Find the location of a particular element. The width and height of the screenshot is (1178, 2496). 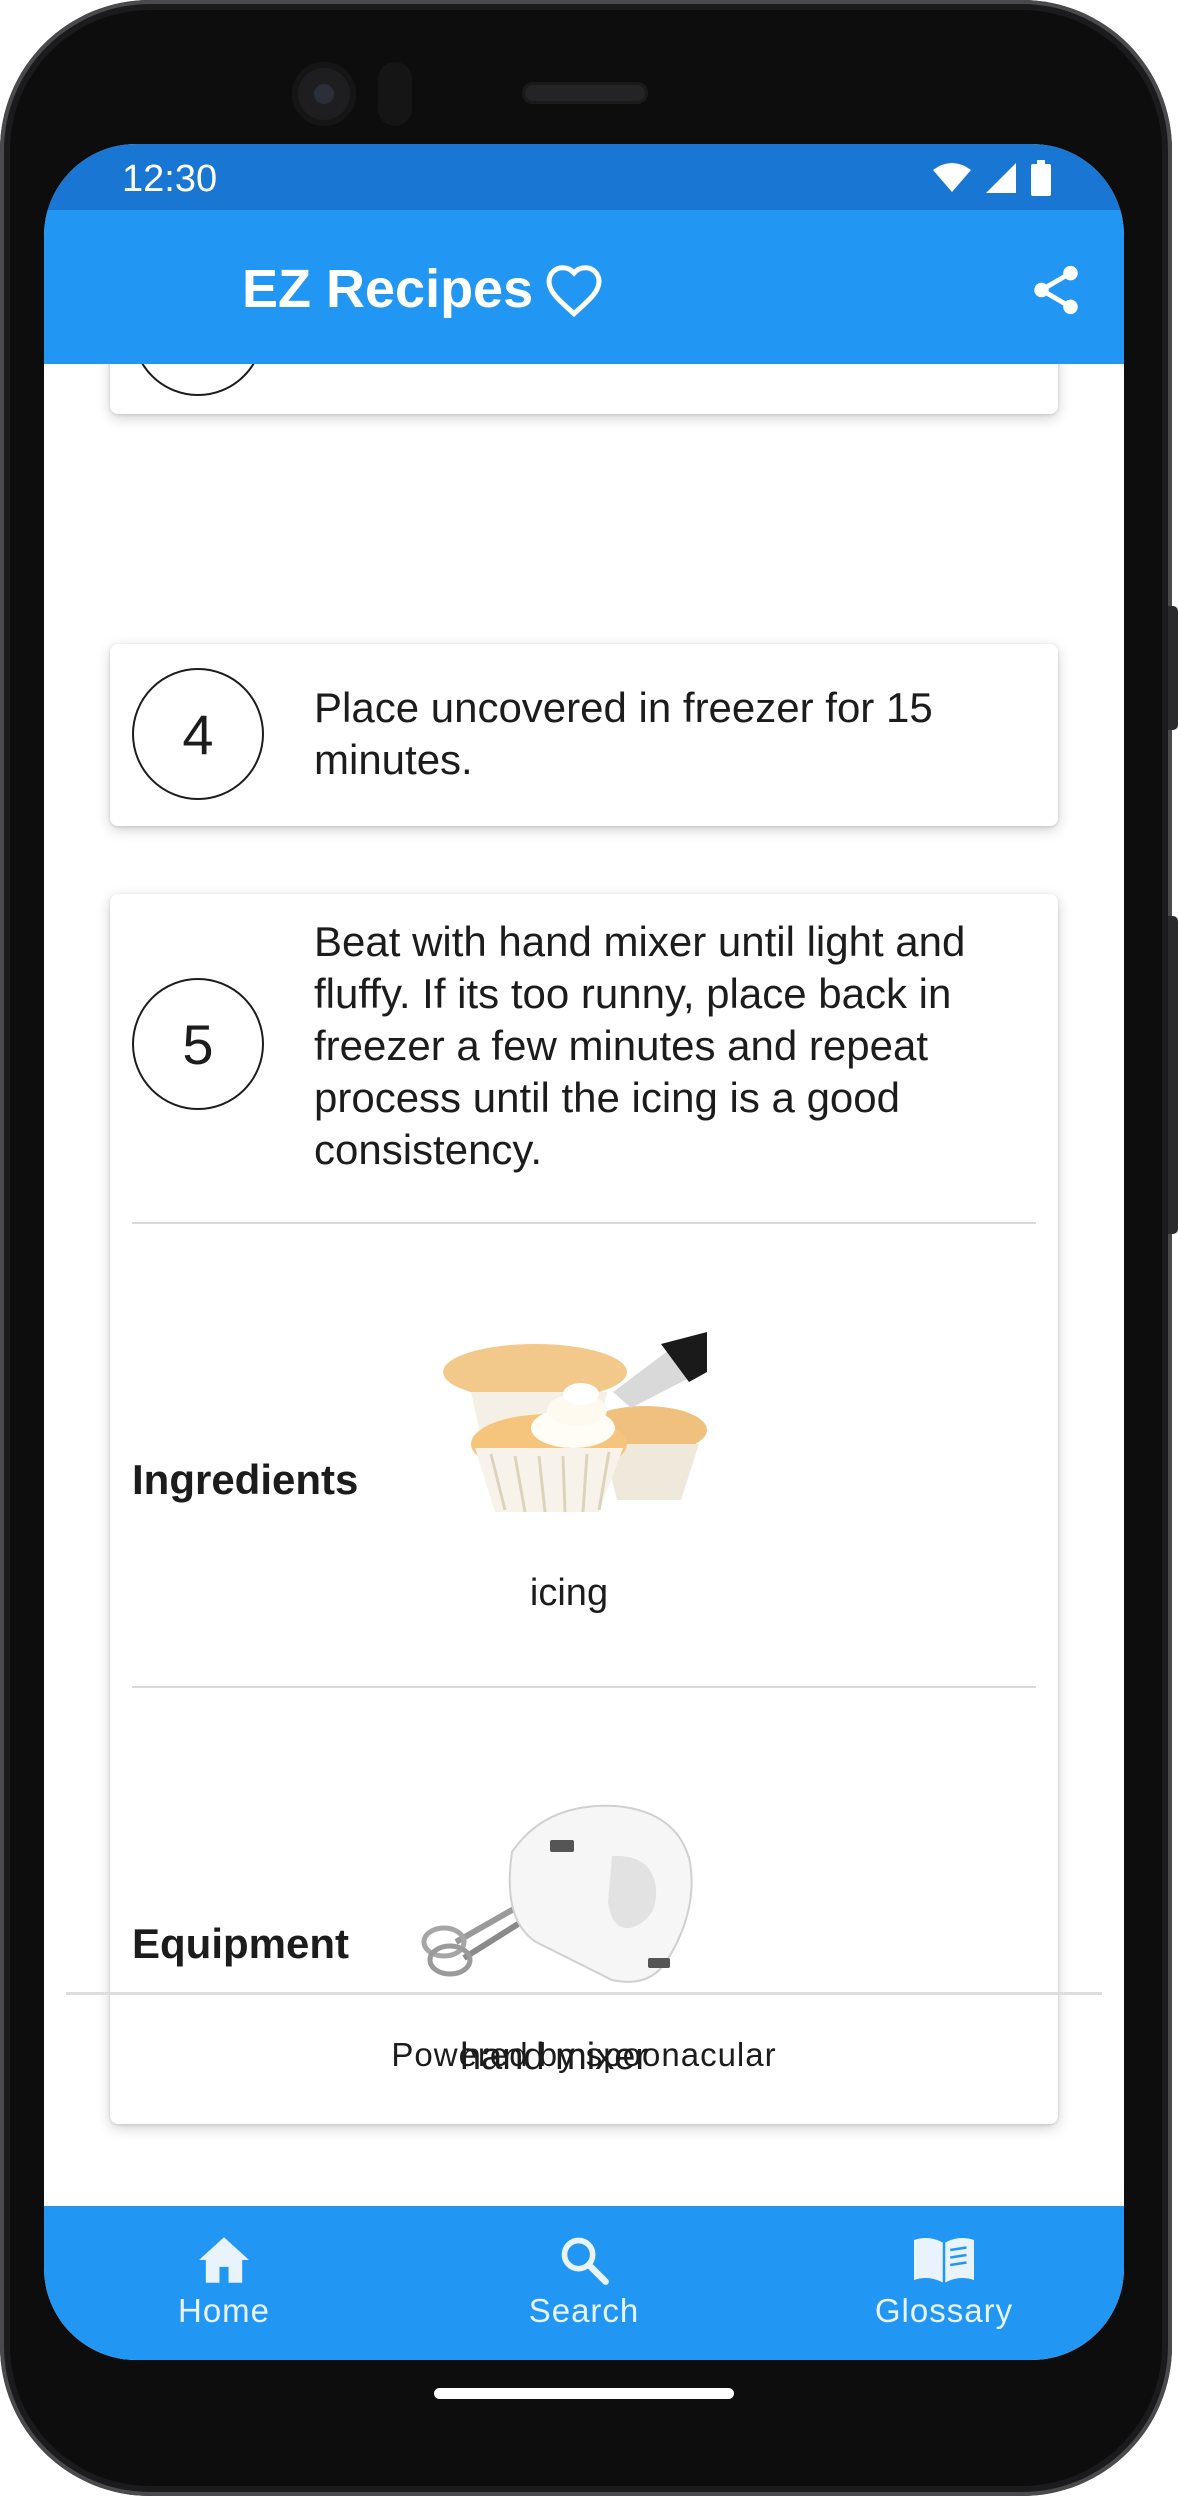

earpiece-speaker is located at coordinates (585, 93).